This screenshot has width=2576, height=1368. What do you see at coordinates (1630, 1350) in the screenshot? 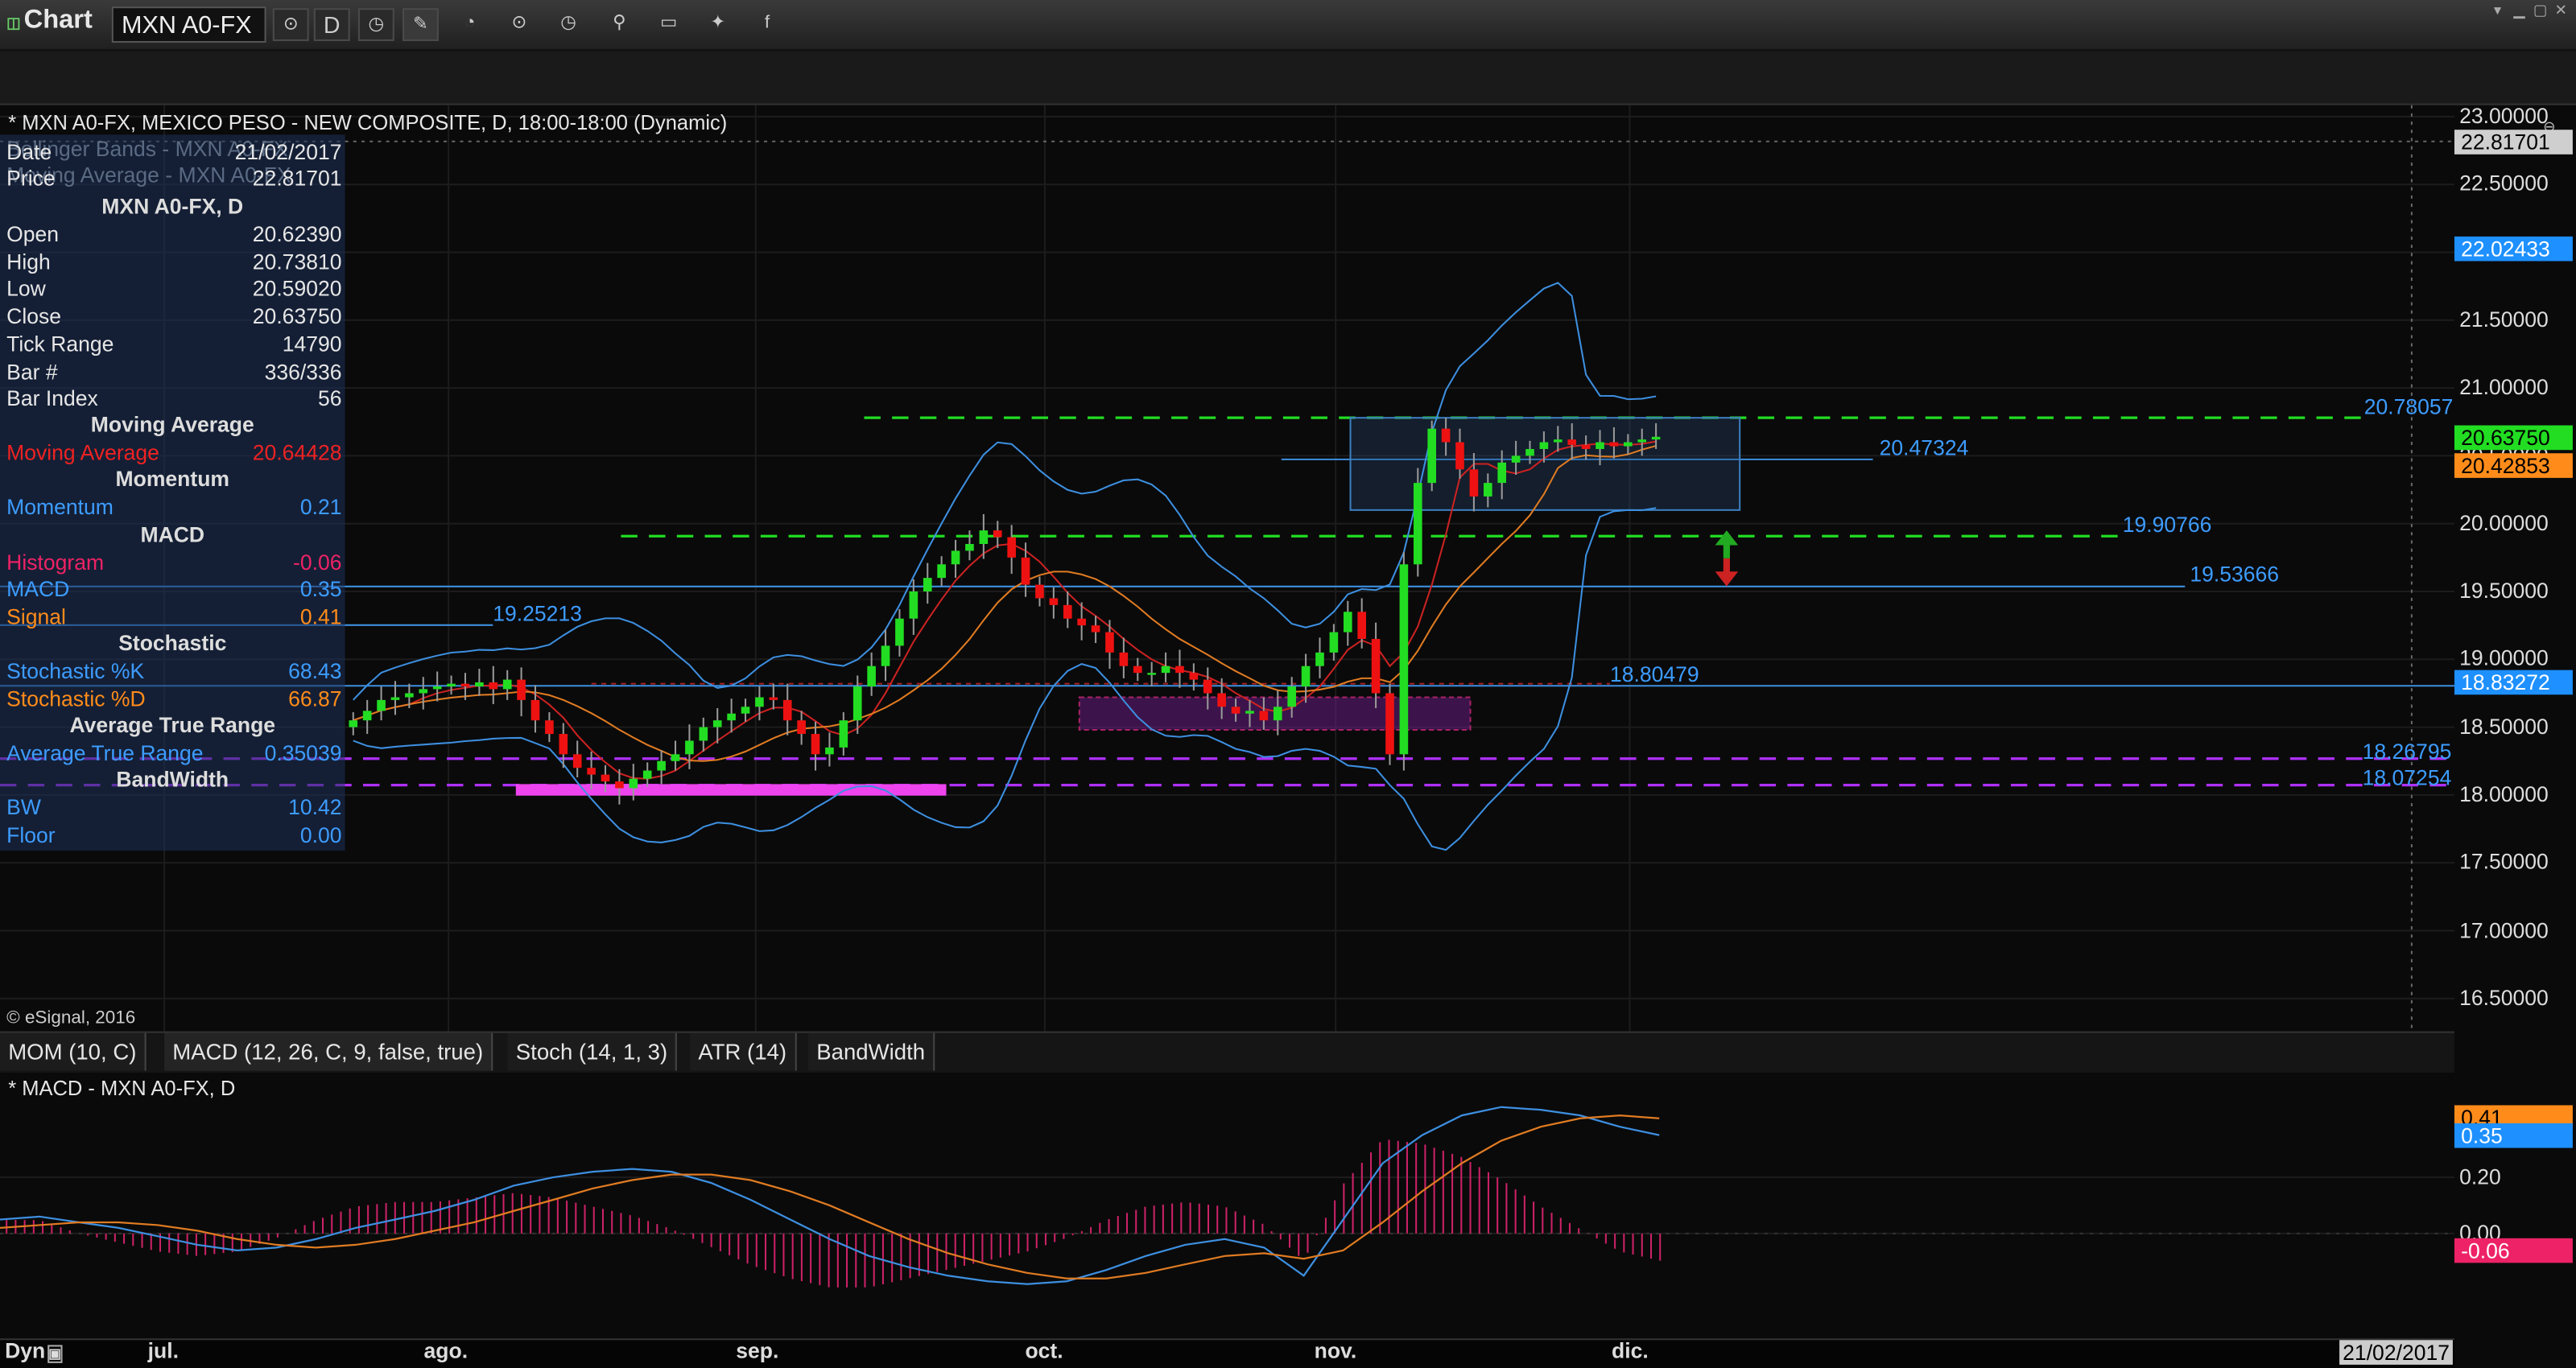
I see `month-label: dic.` at bounding box center [1630, 1350].